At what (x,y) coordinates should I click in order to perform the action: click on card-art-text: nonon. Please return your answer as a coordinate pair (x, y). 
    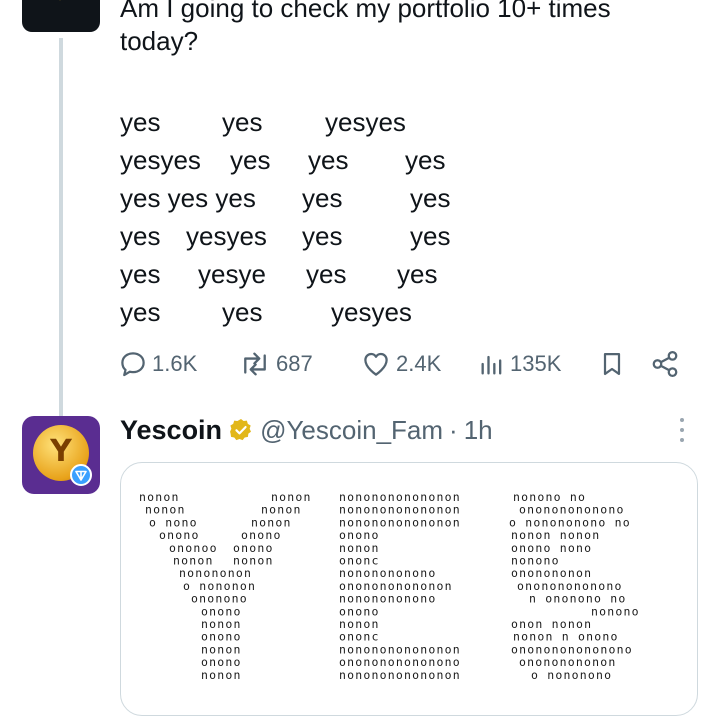
    Looking at the image, I should click on (221, 675).